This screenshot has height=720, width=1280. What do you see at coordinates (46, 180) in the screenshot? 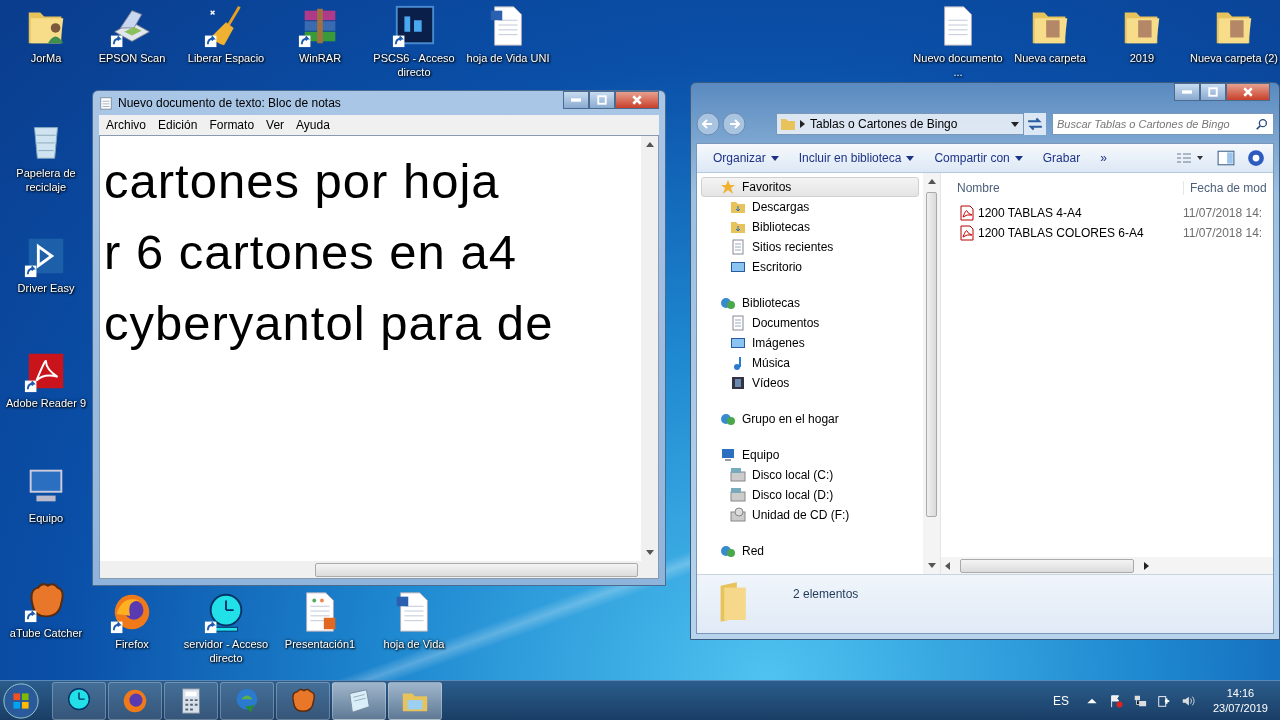
I see `icon-label: Papelera de reciclaje` at bounding box center [46, 180].